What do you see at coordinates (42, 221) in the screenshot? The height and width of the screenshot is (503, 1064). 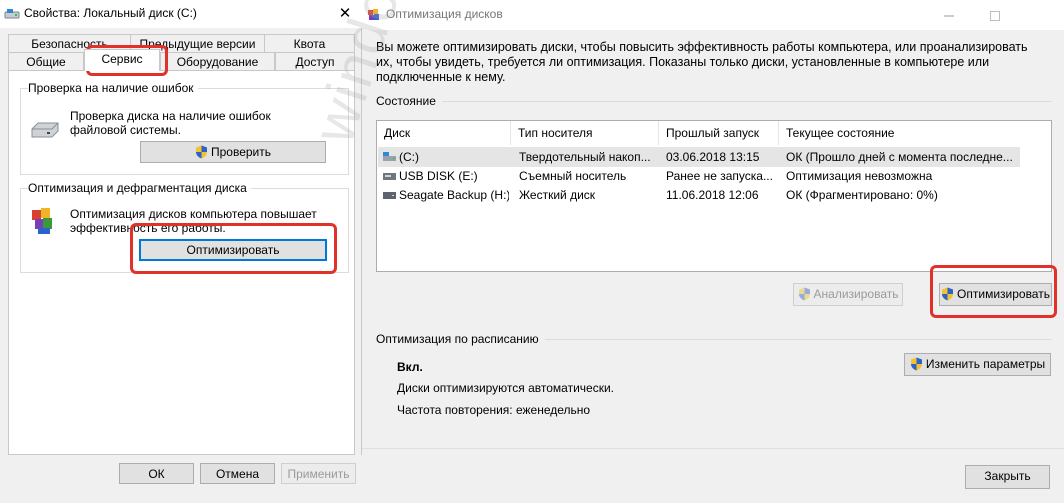 I see `defrag-icon` at bounding box center [42, 221].